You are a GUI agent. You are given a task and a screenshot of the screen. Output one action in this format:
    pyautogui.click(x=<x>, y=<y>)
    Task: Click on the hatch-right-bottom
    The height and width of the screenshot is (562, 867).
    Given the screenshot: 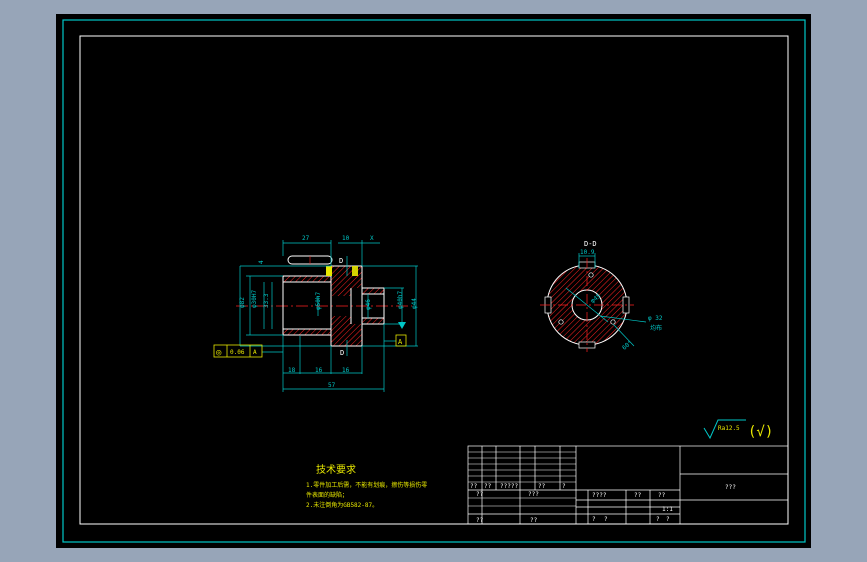 What is the action you would take?
    pyautogui.click(x=373, y=321)
    